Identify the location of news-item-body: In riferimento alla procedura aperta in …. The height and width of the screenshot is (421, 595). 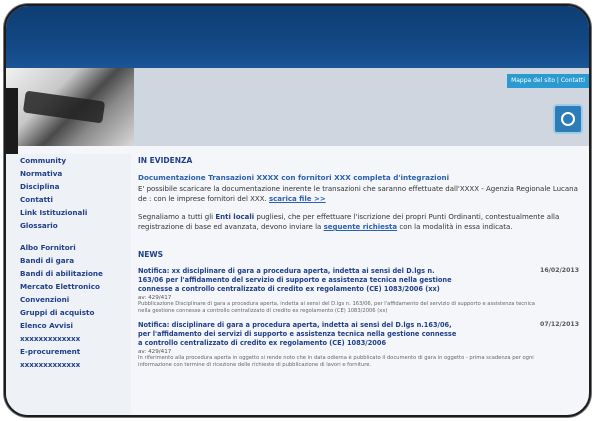
(336, 361).